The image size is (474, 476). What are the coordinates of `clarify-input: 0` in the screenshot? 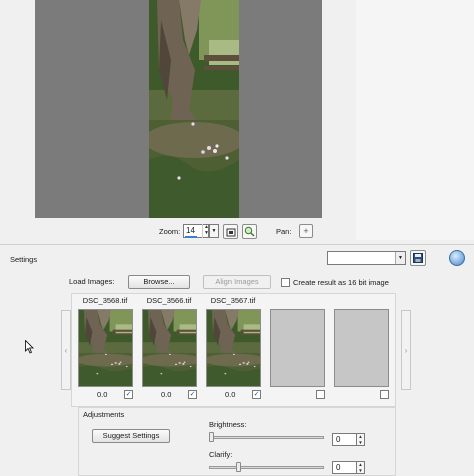 It's located at (344, 467).